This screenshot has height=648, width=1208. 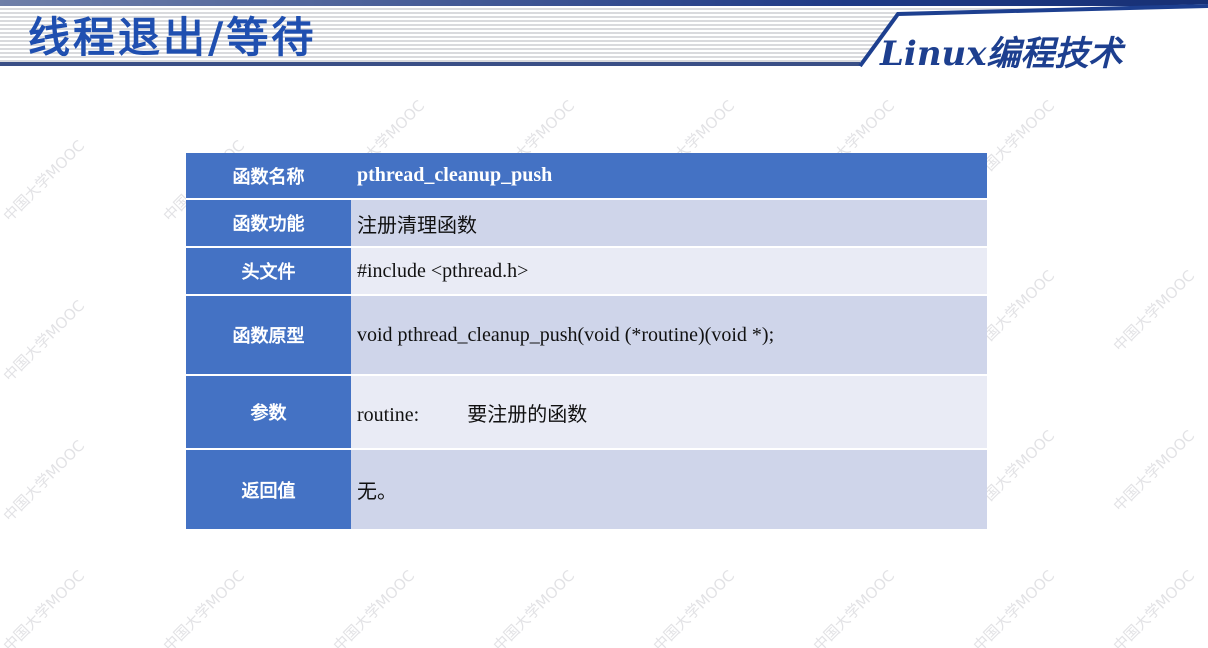 What do you see at coordinates (268, 223) in the screenshot?
I see `row-label: 函数功能` at bounding box center [268, 223].